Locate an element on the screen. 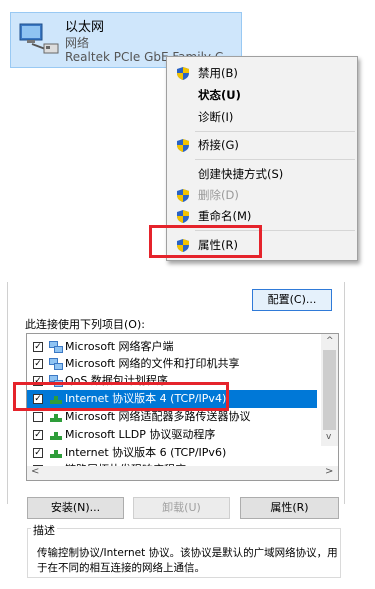  menu-item-label: 删除(D) is located at coordinates (218, 195).